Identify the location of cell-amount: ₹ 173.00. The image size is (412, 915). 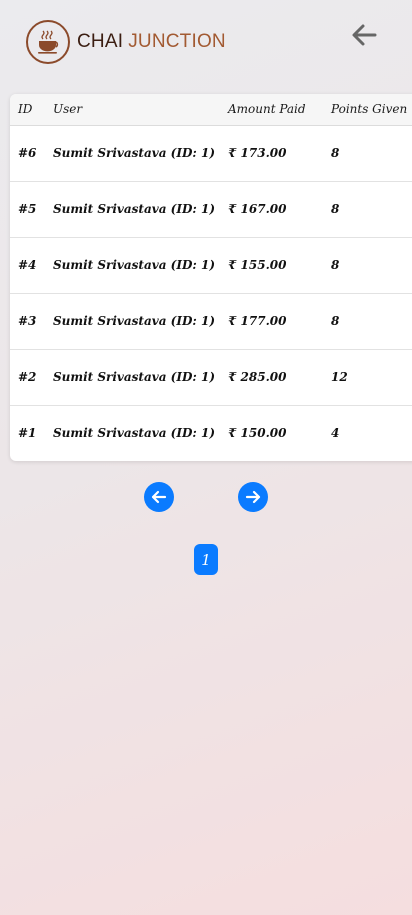
(257, 153).